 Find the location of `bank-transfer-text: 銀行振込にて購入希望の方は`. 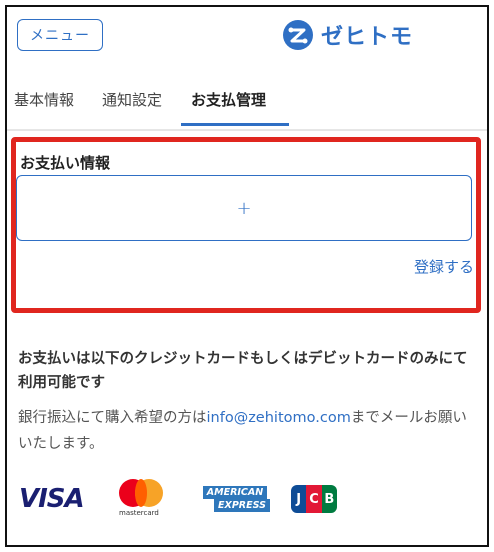

bank-transfer-text: 銀行振込にて購入希望の方は is located at coordinates (112, 418).